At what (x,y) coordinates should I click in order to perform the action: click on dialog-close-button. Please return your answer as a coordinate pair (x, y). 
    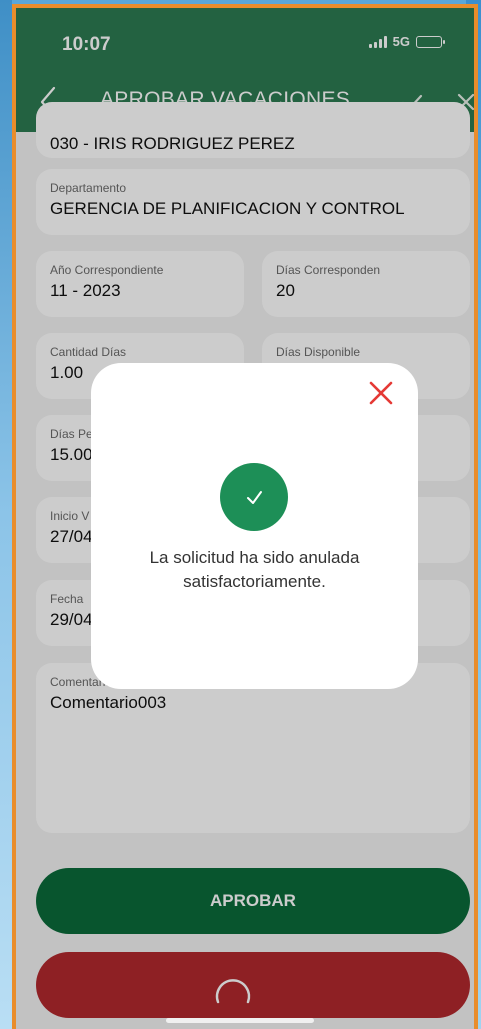
    Looking at the image, I should click on (381, 393).